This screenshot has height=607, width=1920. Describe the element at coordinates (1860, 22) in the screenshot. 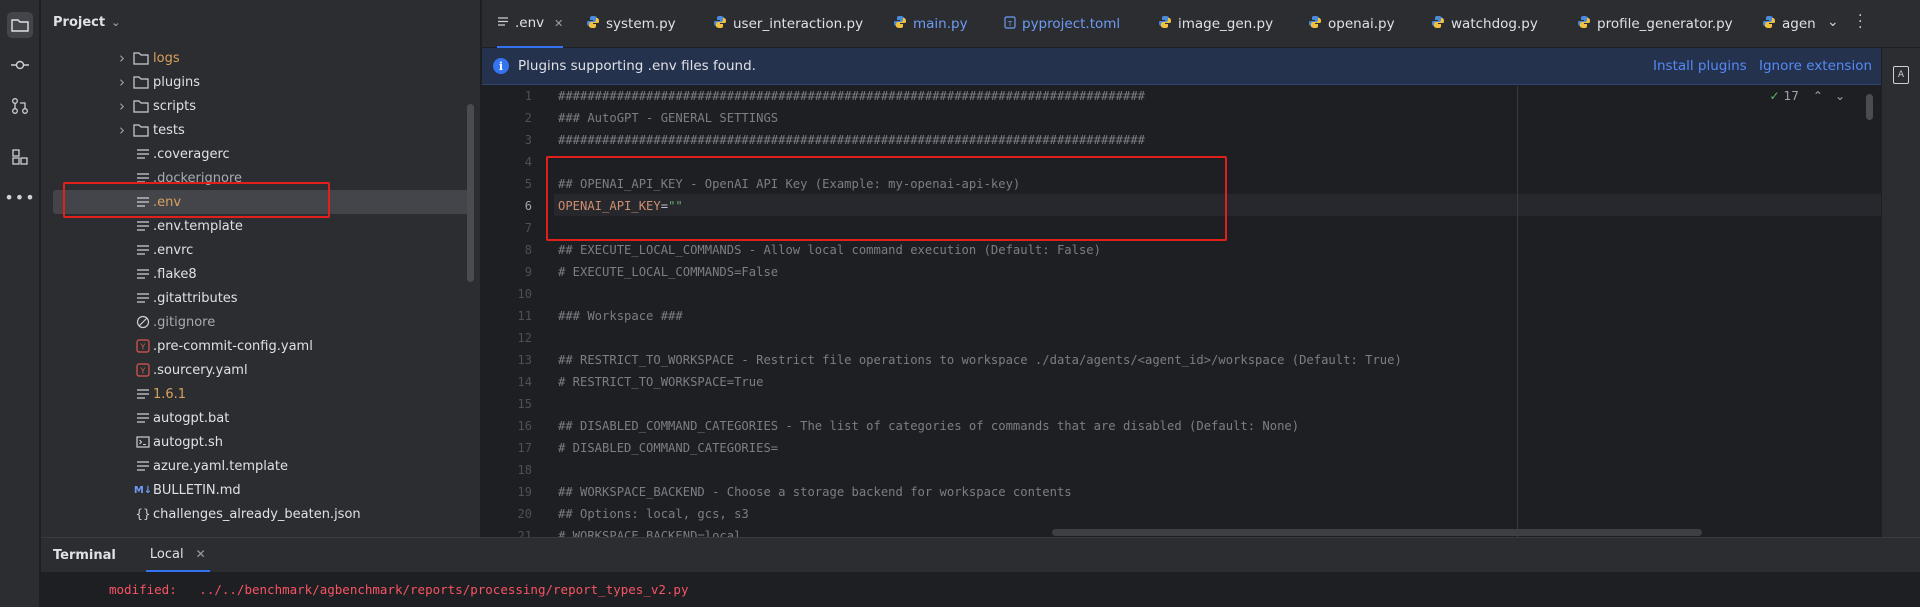

I see `more-actions-button: · · ·` at that location.